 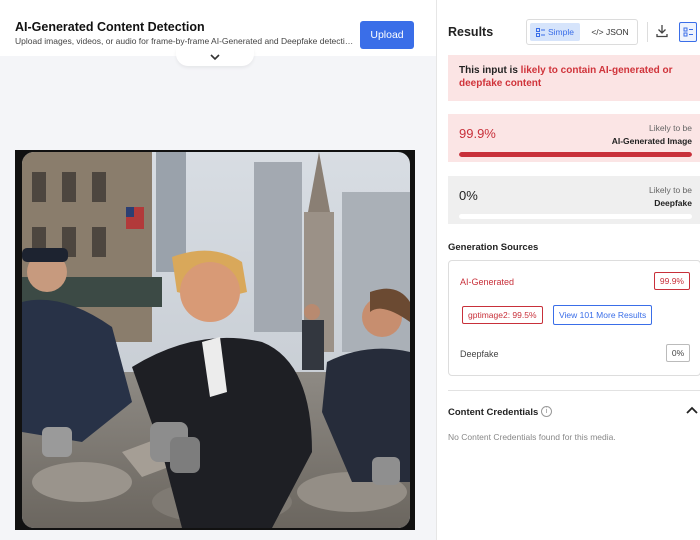 What do you see at coordinates (670, 128) in the screenshot?
I see `ai-score-caption: Likely to be` at bounding box center [670, 128].